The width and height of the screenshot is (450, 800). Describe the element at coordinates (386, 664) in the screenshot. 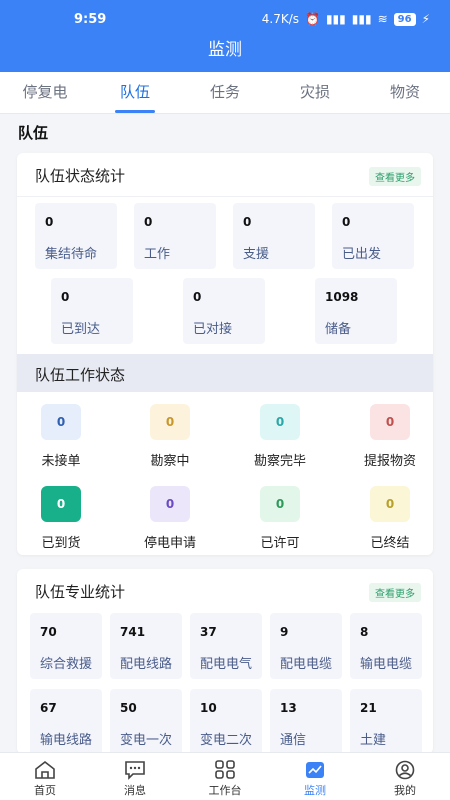

I see `stat-label: 输电电缆` at that location.